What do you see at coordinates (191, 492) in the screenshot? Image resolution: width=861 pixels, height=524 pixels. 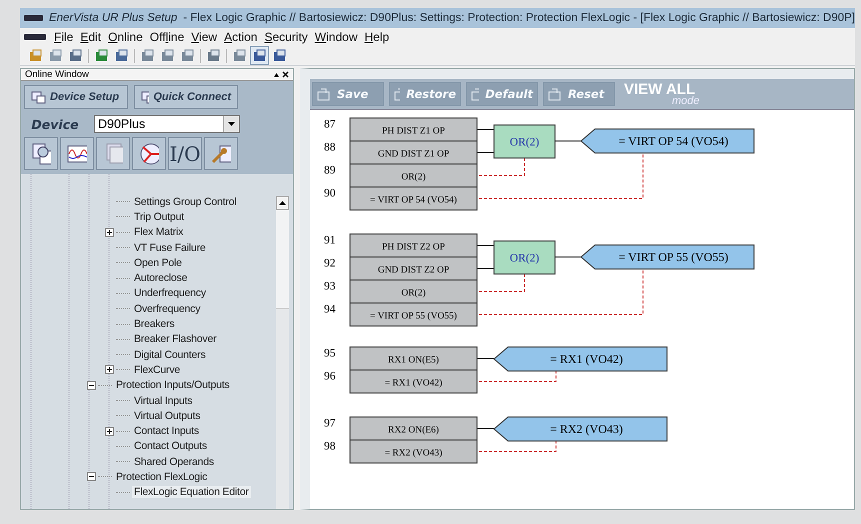 I see `tree-item: FlexLogic Equation Editor` at bounding box center [191, 492].